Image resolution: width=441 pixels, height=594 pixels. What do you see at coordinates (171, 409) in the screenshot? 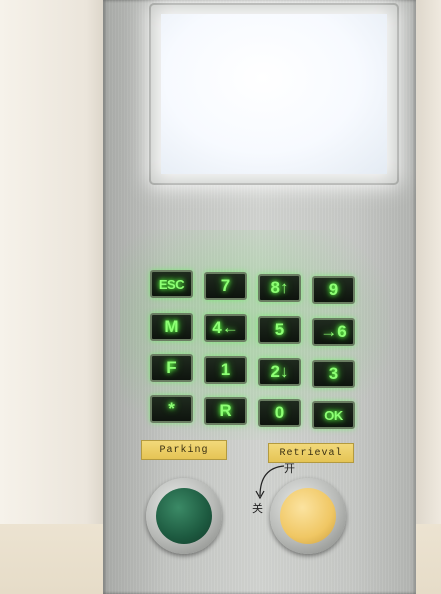
I see `key-star: *` at bounding box center [171, 409].